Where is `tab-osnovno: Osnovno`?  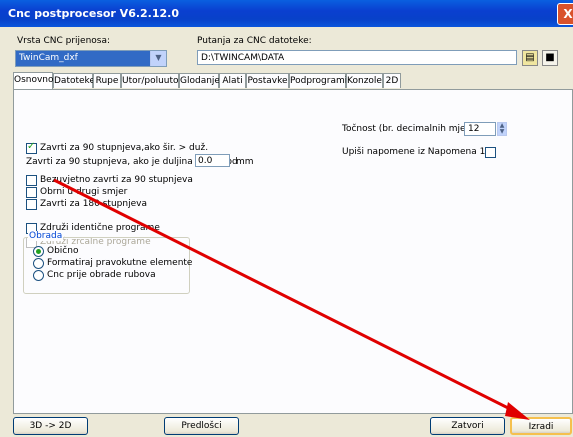 tab-osnovno: Osnovno is located at coordinates (33, 80).